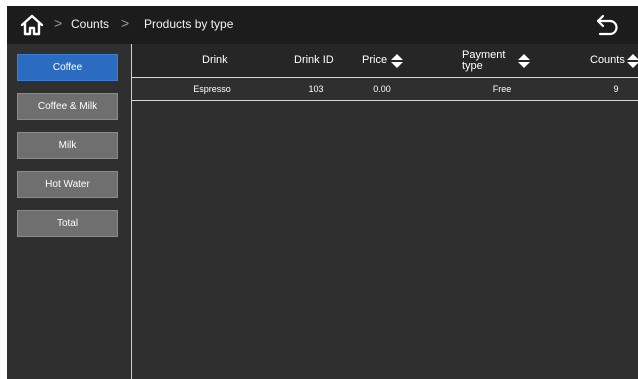 The height and width of the screenshot is (379, 638). Describe the element at coordinates (316, 89) in the screenshot. I see `cell-drink-id: 103` at that location.